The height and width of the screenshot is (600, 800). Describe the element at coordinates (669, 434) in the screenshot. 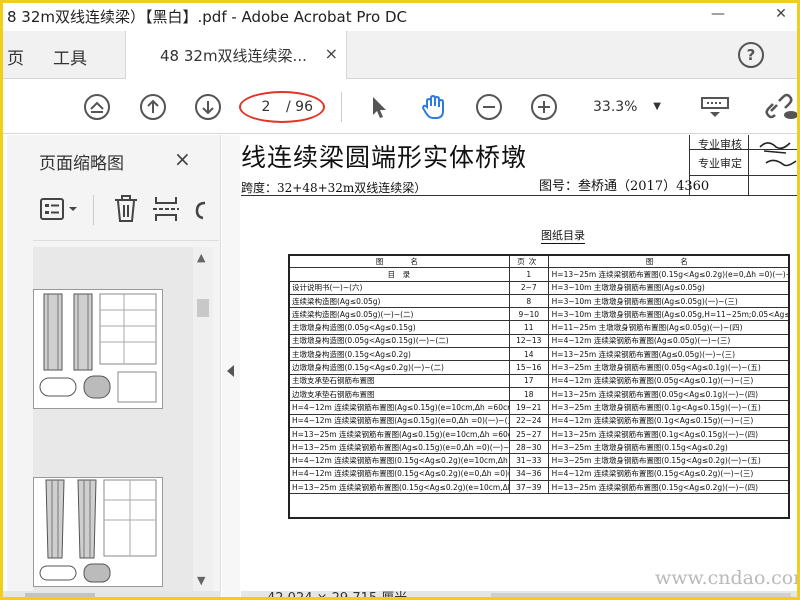

I see `table-cell-name: H=13~25m 连续梁钢筋布置图(0.1g<Ag≤0.15g)(一)~(四)` at that location.